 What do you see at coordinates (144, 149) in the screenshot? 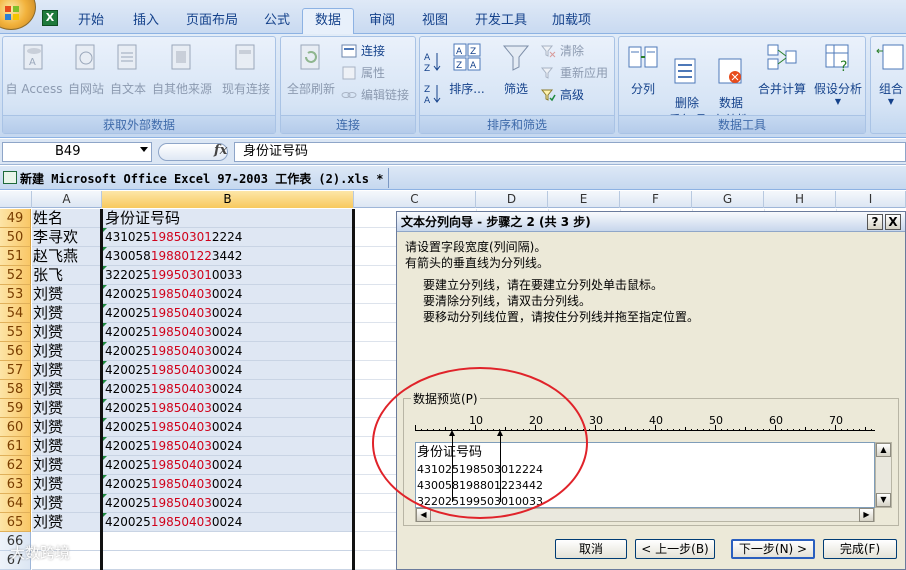
I see `name-box-dropdown-icon` at bounding box center [144, 149].